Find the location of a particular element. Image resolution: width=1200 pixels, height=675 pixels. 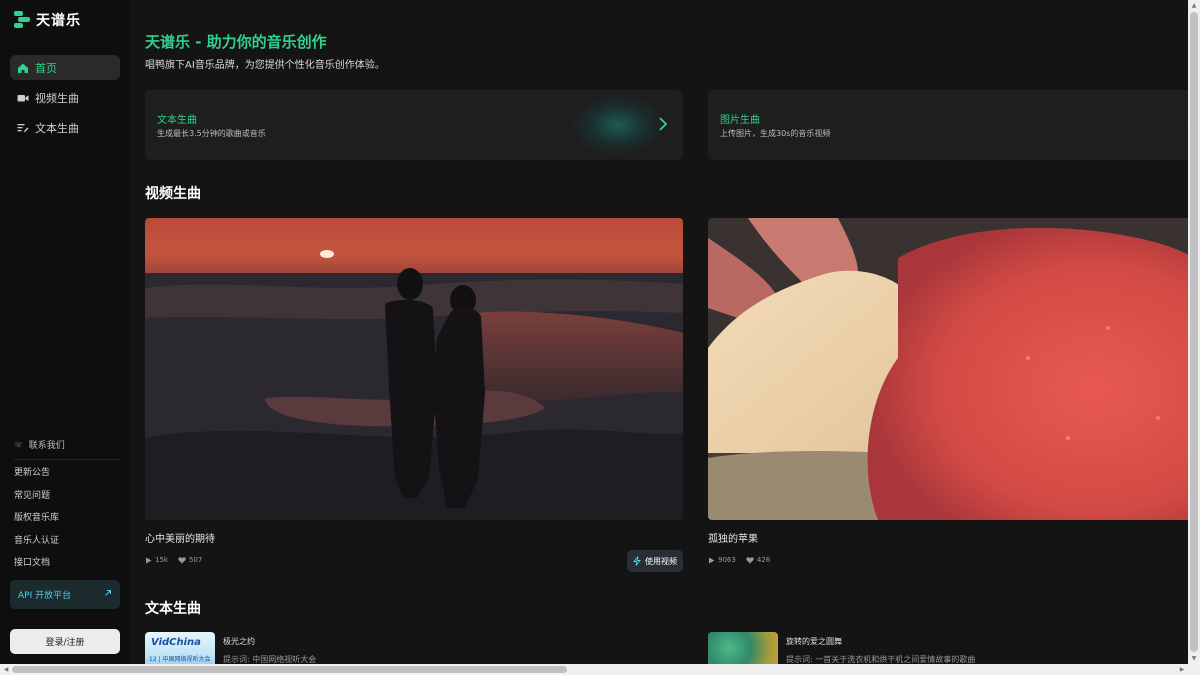

song-thumbnail: VidChina 12 | 中国网络视听大会 is located at coordinates (180, 648).